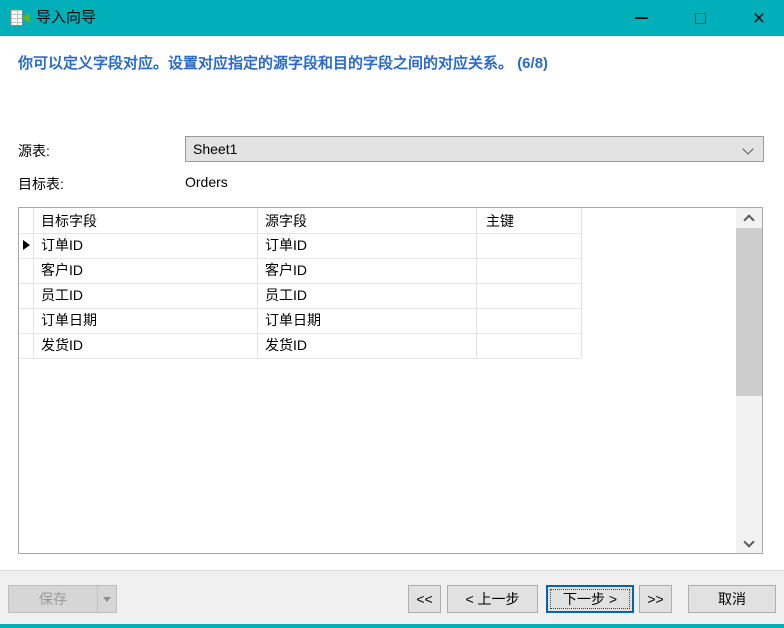  What do you see at coordinates (107, 599) in the screenshot?
I see `caret-down-icon` at bounding box center [107, 599].